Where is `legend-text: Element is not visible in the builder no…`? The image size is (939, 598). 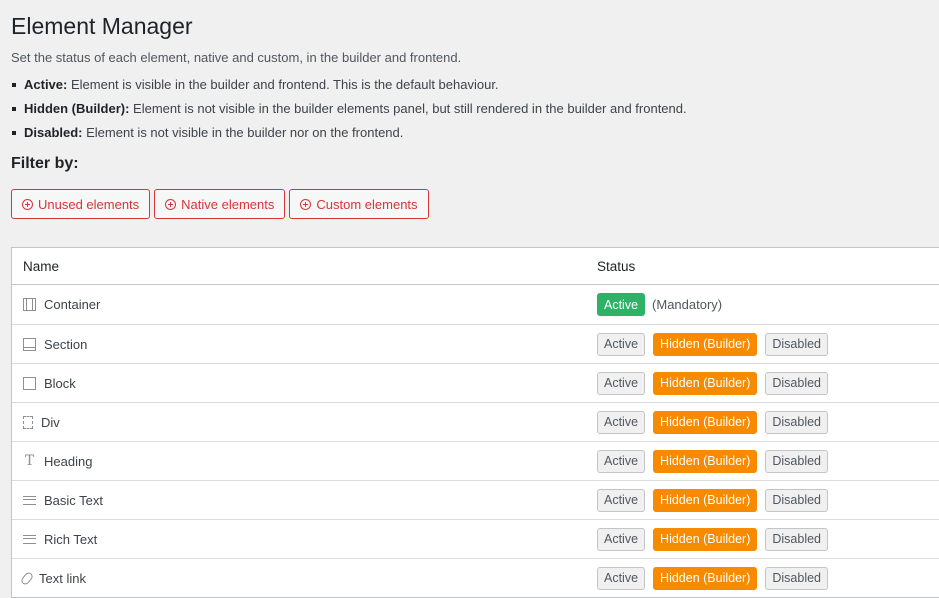 legend-text: Element is not visible in the builder no… is located at coordinates (243, 132).